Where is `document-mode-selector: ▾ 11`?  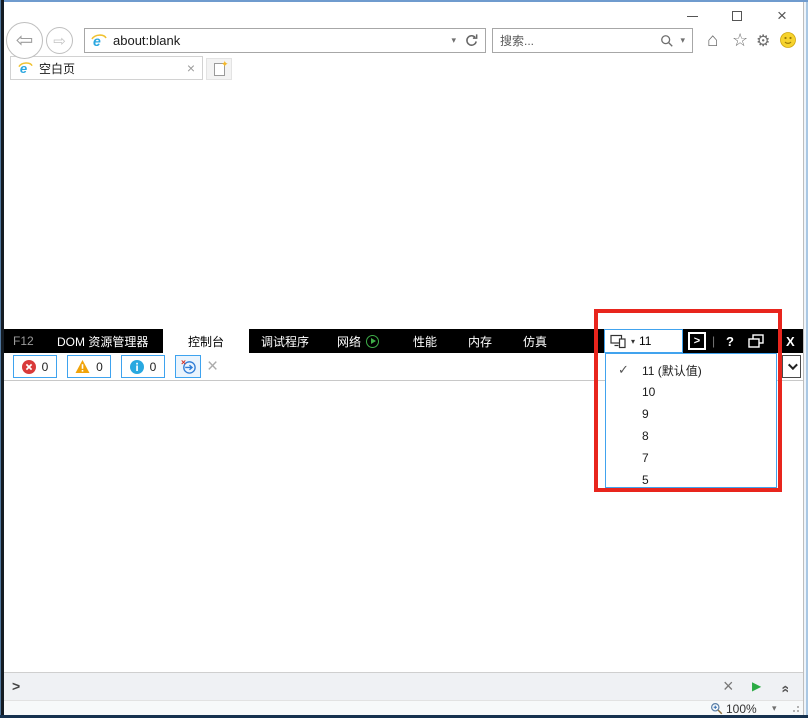
document-mode-selector: ▾ 11 is located at coordinates (643, 341).